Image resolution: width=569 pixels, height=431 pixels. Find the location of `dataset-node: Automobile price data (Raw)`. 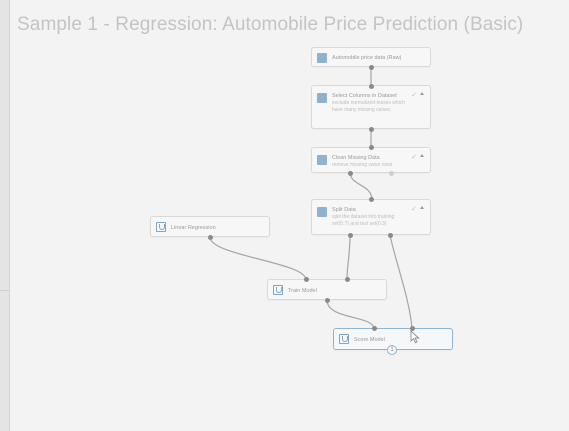

dataset-node: Automobile price data (Raw) is located at coordinates (371, 57).